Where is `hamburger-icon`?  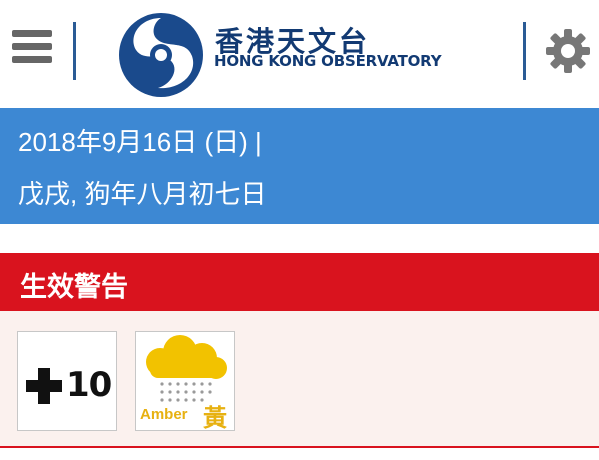
hamburger-icon is located at coordinates (32, 50).